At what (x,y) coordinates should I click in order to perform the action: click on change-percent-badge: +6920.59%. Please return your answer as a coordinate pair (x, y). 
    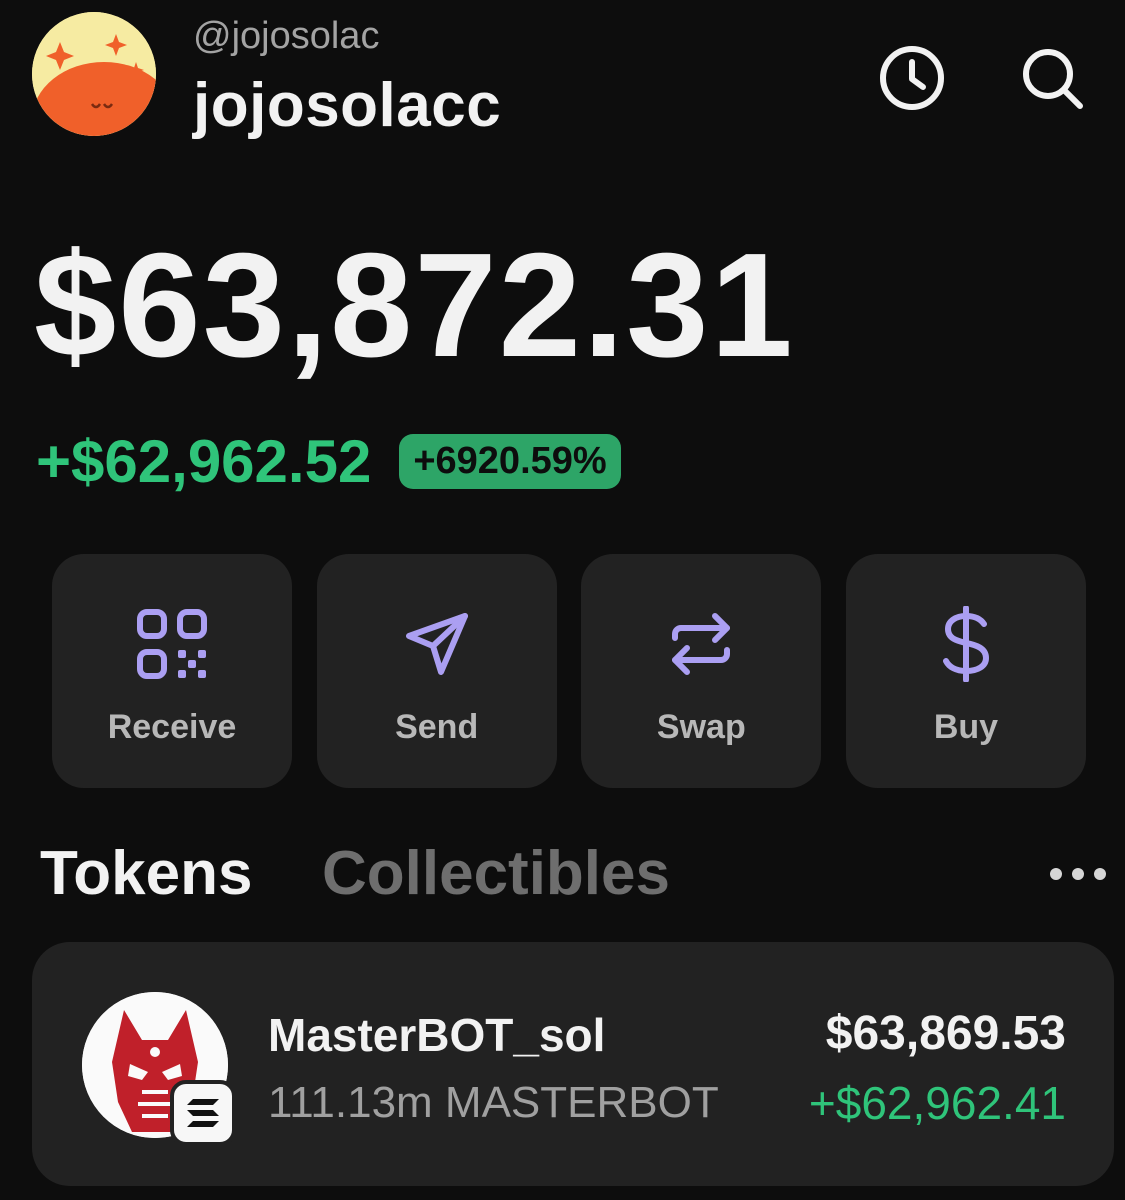
    Looking at the image, I should click on (510, 461).